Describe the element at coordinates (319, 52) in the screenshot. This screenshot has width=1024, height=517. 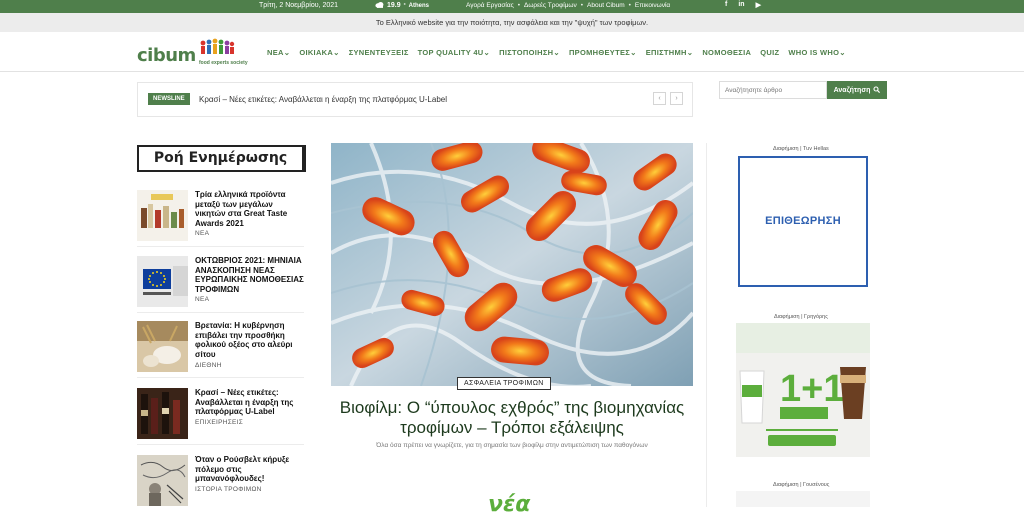
I see `nav-item-oikiaka: ΟΙΚΙΑΚΑ⌄` at that location.